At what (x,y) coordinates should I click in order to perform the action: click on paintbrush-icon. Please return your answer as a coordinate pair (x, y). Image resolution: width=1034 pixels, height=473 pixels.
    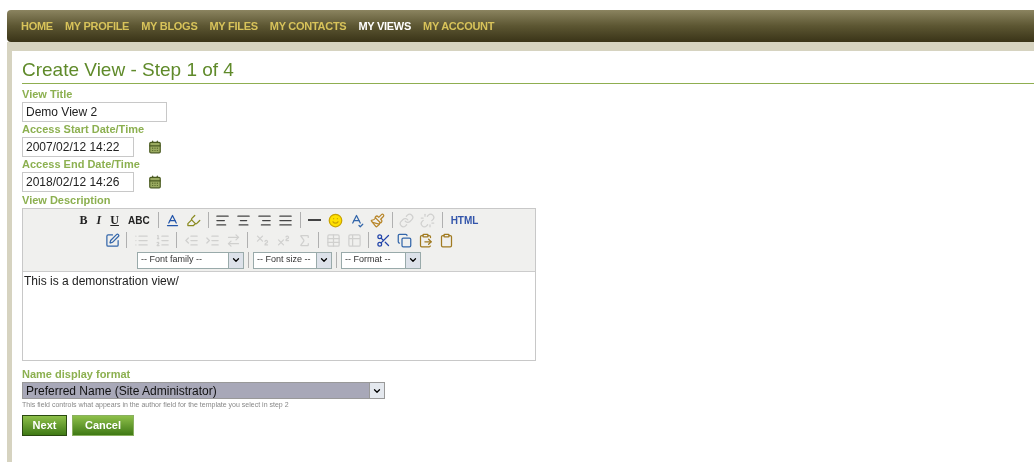
    Looking at the image, I should click on (378, 220).